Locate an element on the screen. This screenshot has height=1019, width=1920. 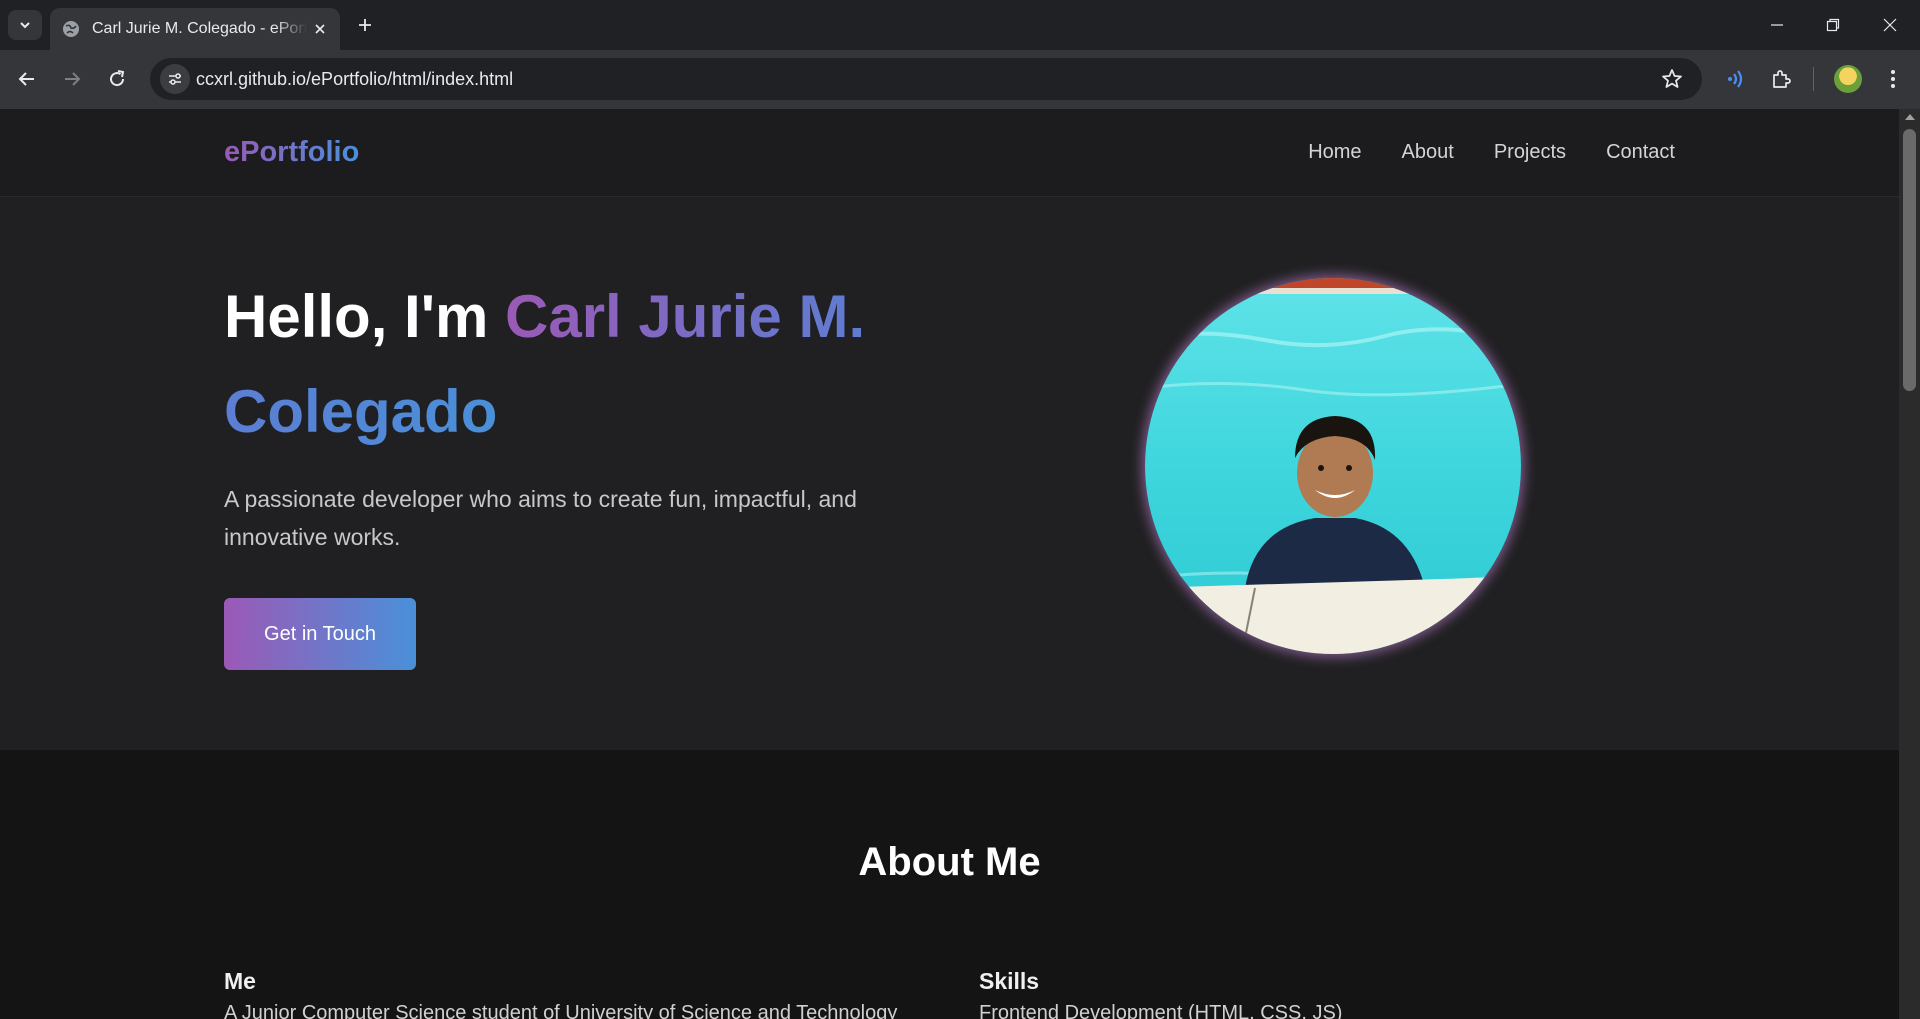
reload-icon is located at coordinates (117, 78).